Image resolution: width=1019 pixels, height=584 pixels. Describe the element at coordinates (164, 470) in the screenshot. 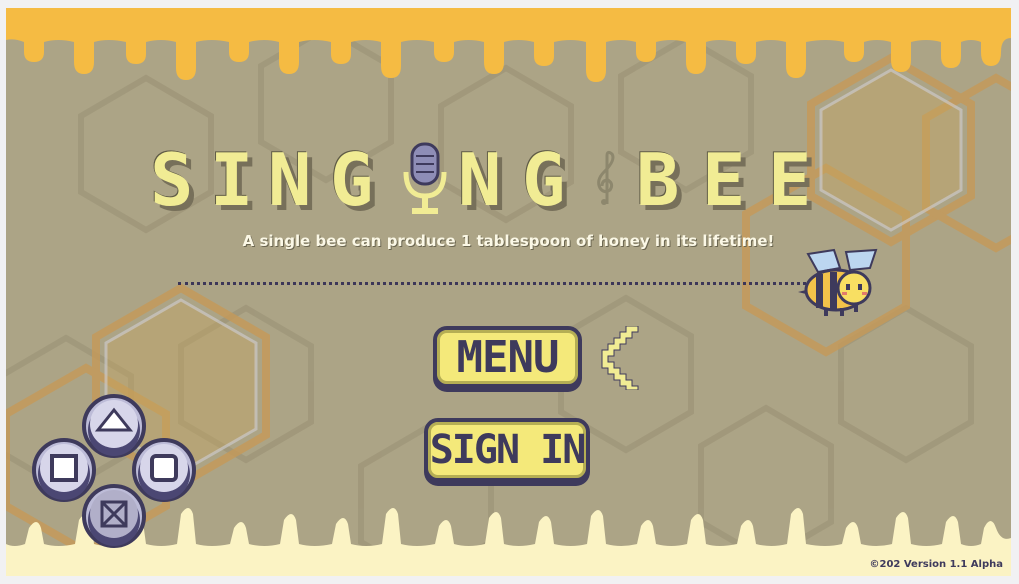

I see `circle-icon` at that location.